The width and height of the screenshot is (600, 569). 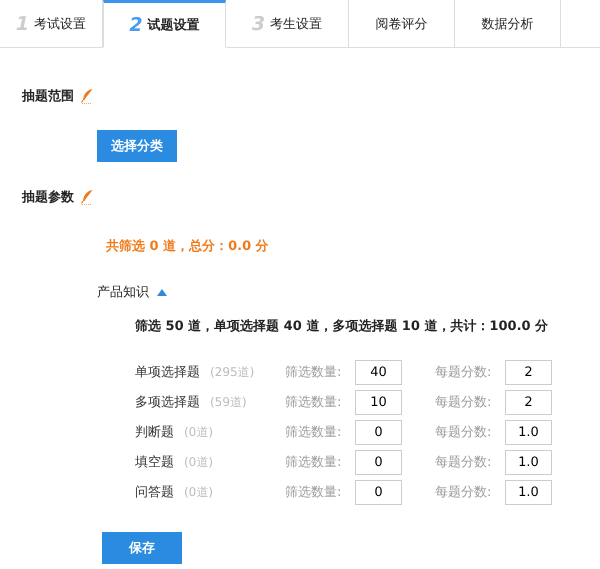 What do you see at coordinates (188, 246) in the screenshot?
I see `total-summary: 共筛选 0 道，总分：0.0 分` at bounding box center [188, 246].